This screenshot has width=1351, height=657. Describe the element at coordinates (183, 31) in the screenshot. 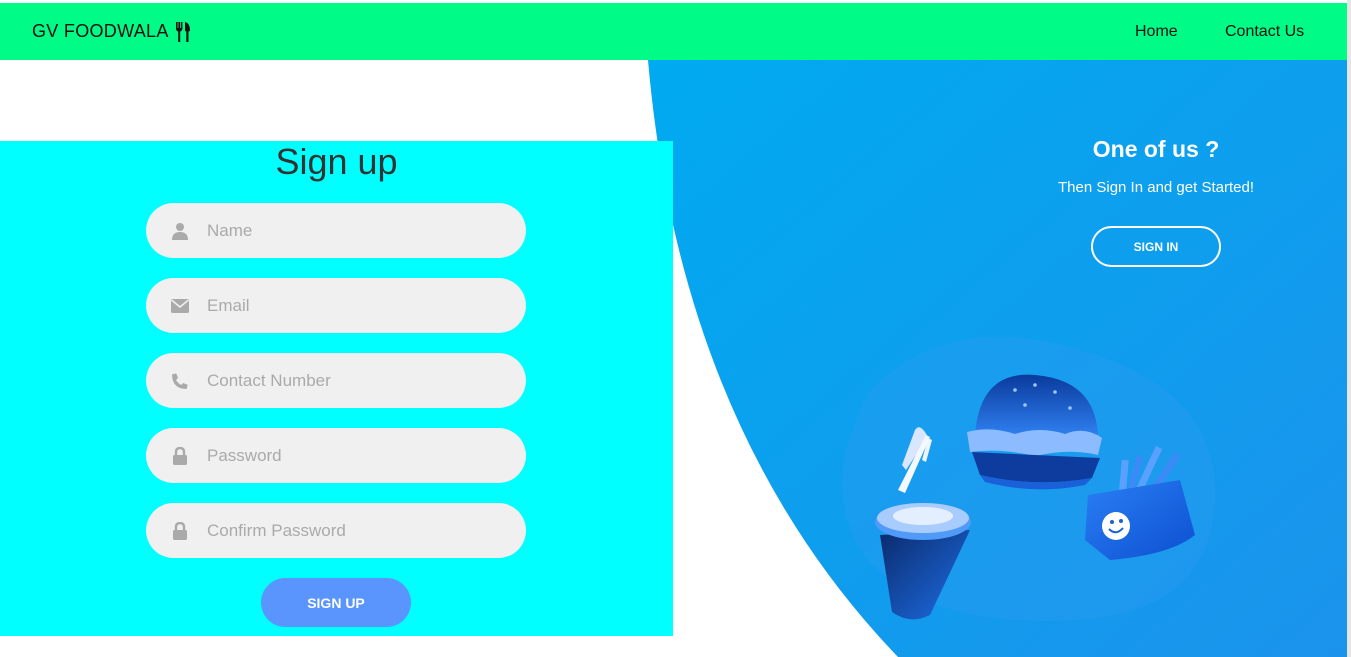

I see `fork-knife-icon` at that location.